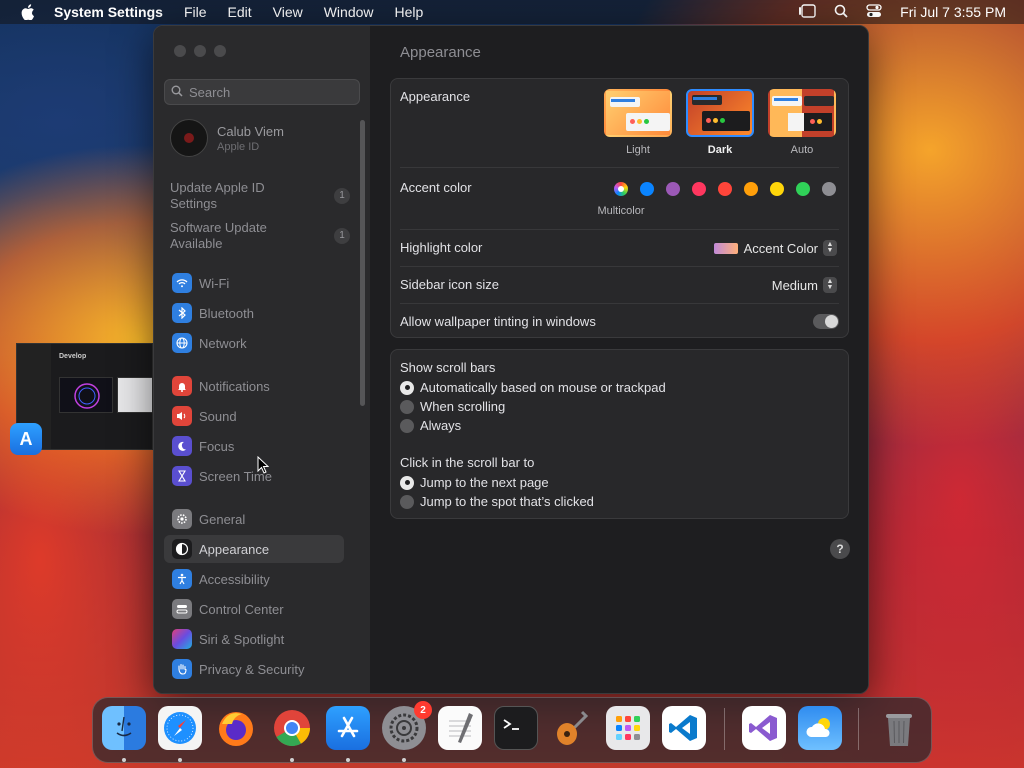  Describe the element at coordinates (108, 12) in the screenshot. I see `menu-app-name: System Settings` at that location.